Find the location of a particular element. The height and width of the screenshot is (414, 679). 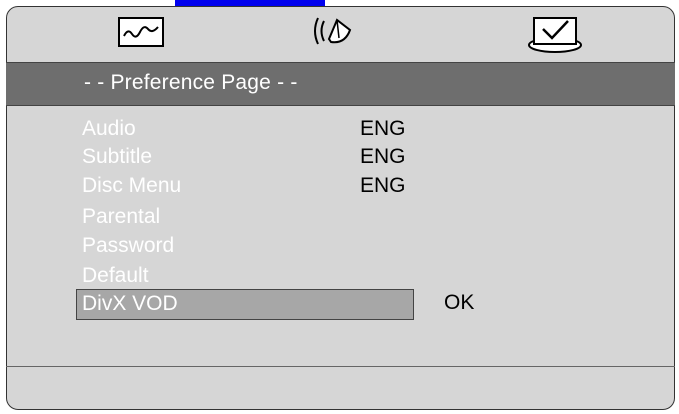

menu-item-disc-menu: Disc Menu is located at coordinates (131, 186).